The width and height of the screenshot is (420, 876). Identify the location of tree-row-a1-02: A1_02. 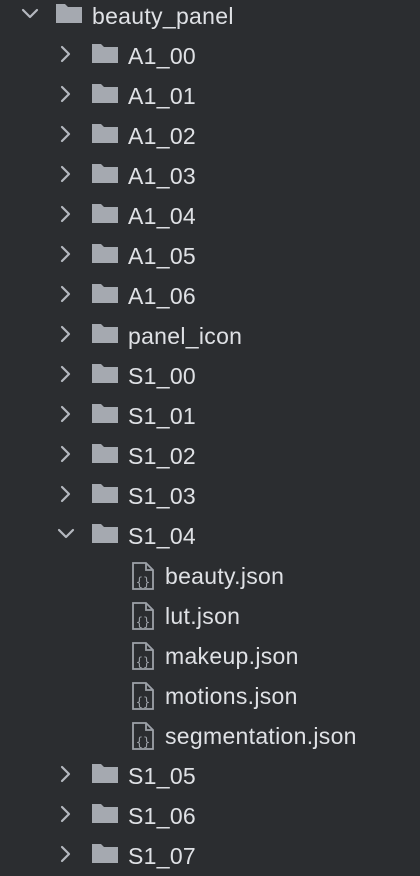
(210, 136).